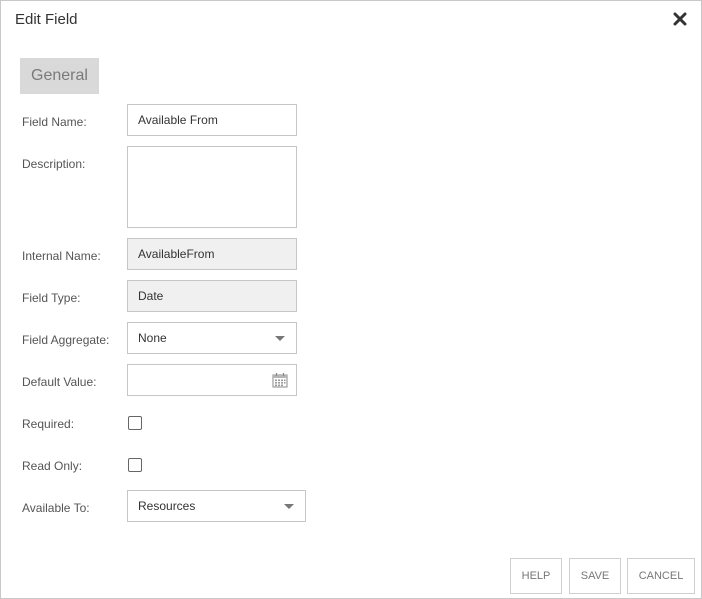  What do you see at coordinates (54, 122) in the screenshot?
I see `field-name-label: Field Name:` at bounding box center [54, 122].